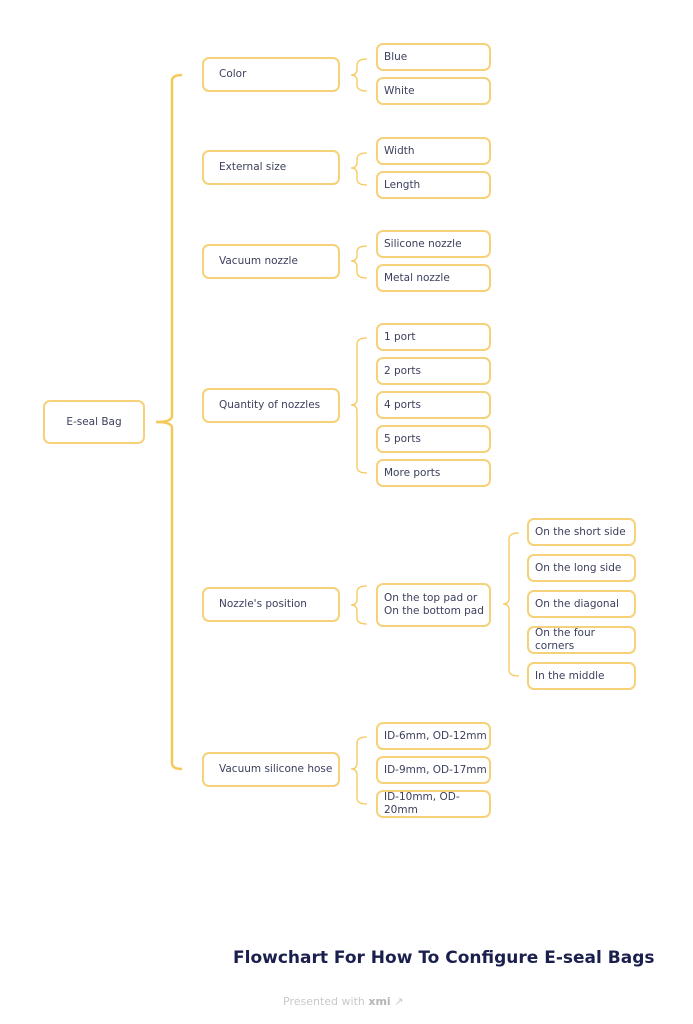 The width and height of the screenshot is (693, 1024). Describe the element at coordinates (417, 277) in the screenshot. I see `leaf-label: Metal nozzle` at that location.